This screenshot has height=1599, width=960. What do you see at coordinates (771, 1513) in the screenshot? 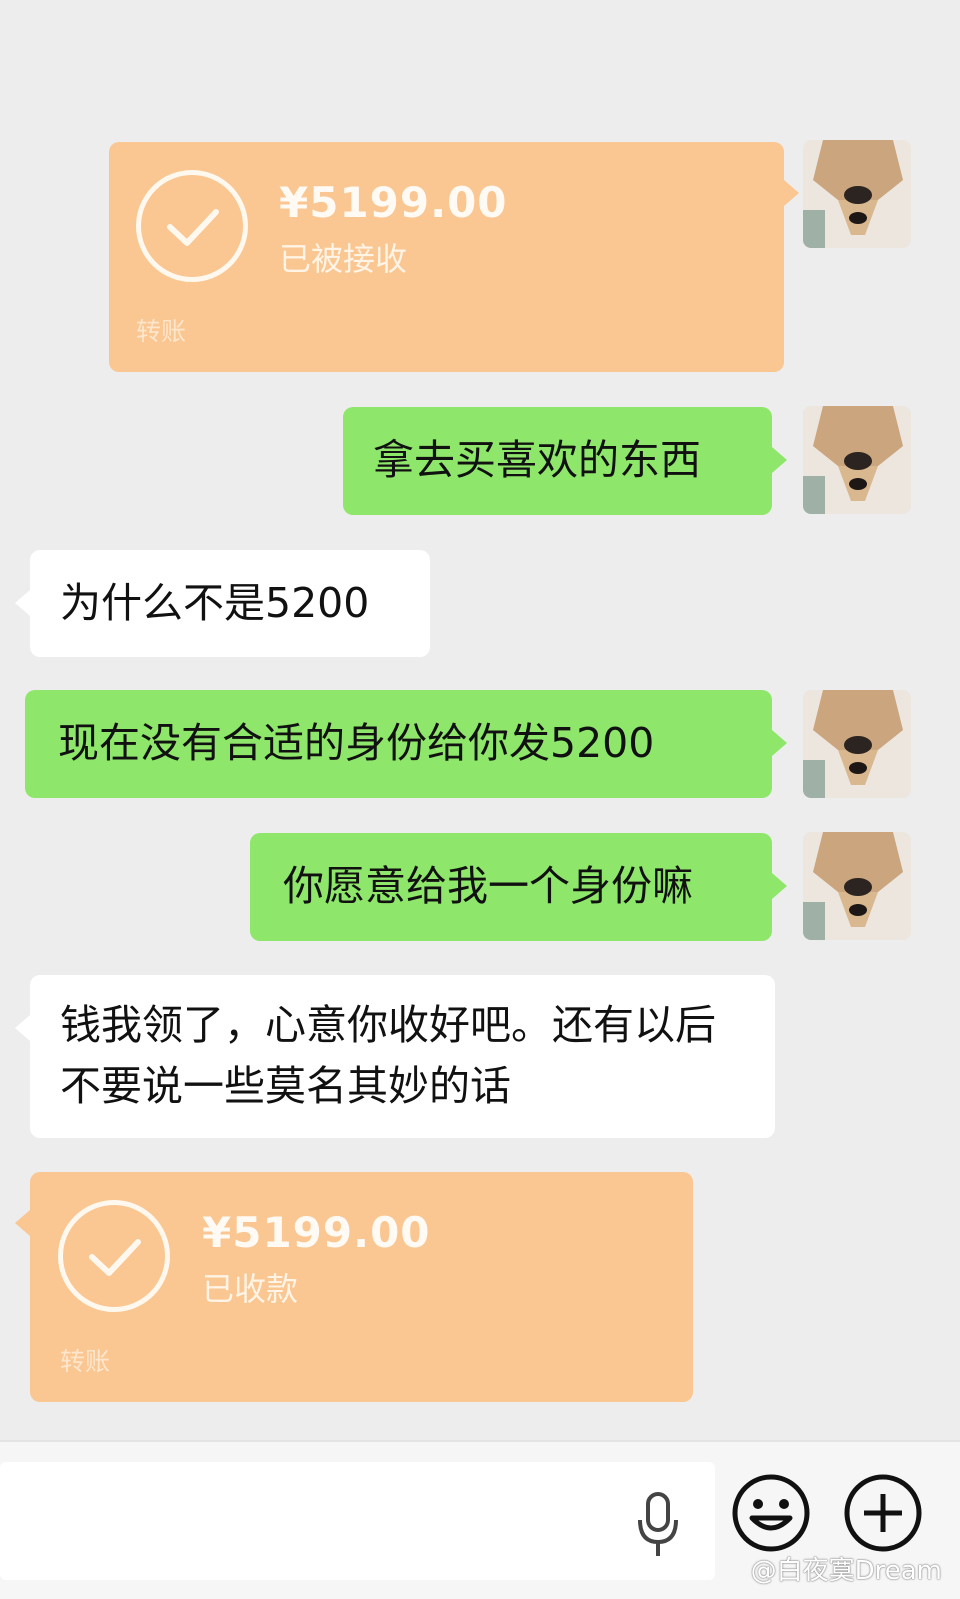
I see `emoji-icon` at bounding box center [771, 1513].